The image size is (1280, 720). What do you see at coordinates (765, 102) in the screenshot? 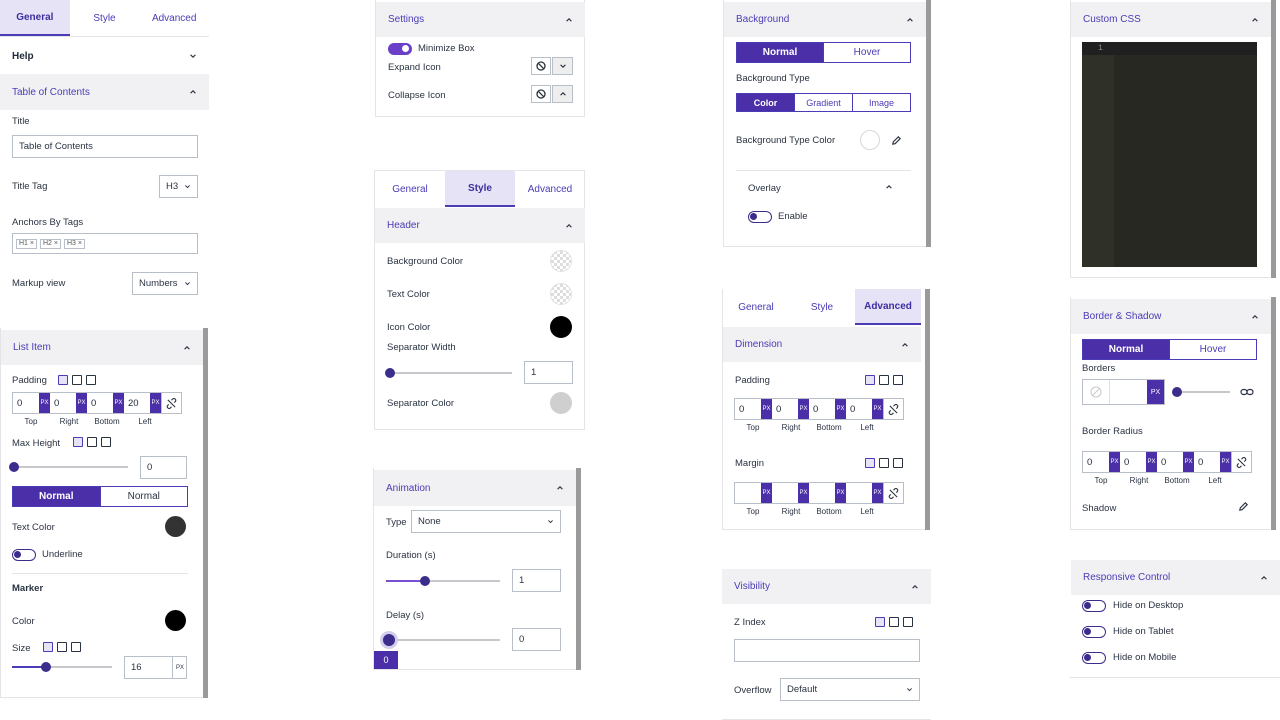
I see `bg-type-color: Color` at bounding box center [765, 102].